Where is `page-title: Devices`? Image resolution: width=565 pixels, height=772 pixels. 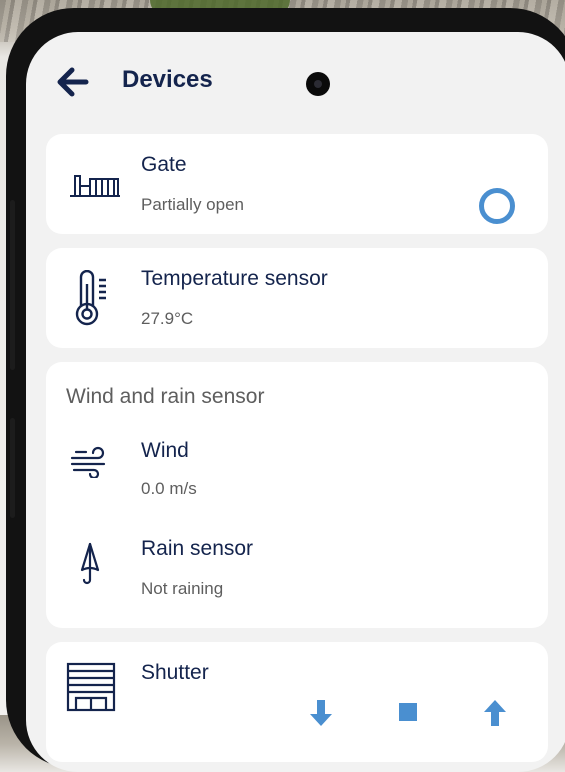
page-title: Devices is located at coordinates (167, 79).